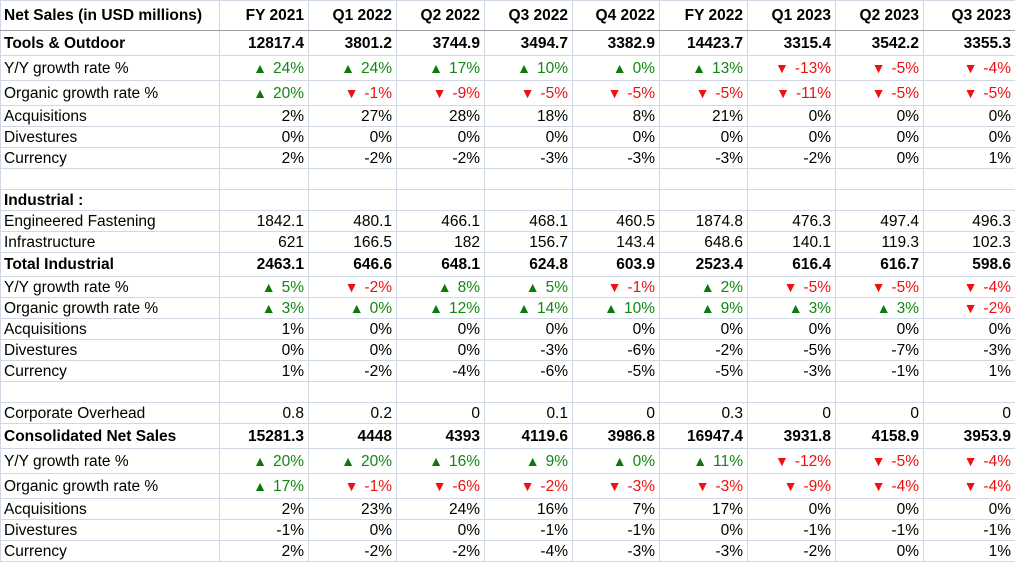 This screenshot has height=562, width=1015. Describe the element at coordinates (440, 413) in the screenshot. I see `value-cell: 0` at that location.